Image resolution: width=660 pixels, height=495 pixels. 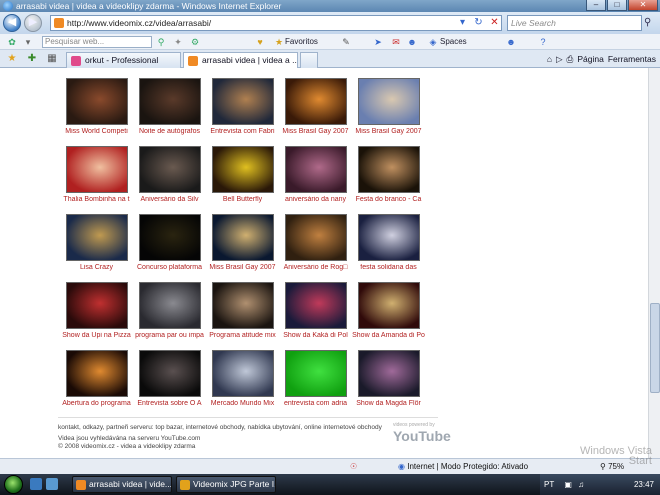 I want to click on clock: 23:47, so click(x=644, y=484).